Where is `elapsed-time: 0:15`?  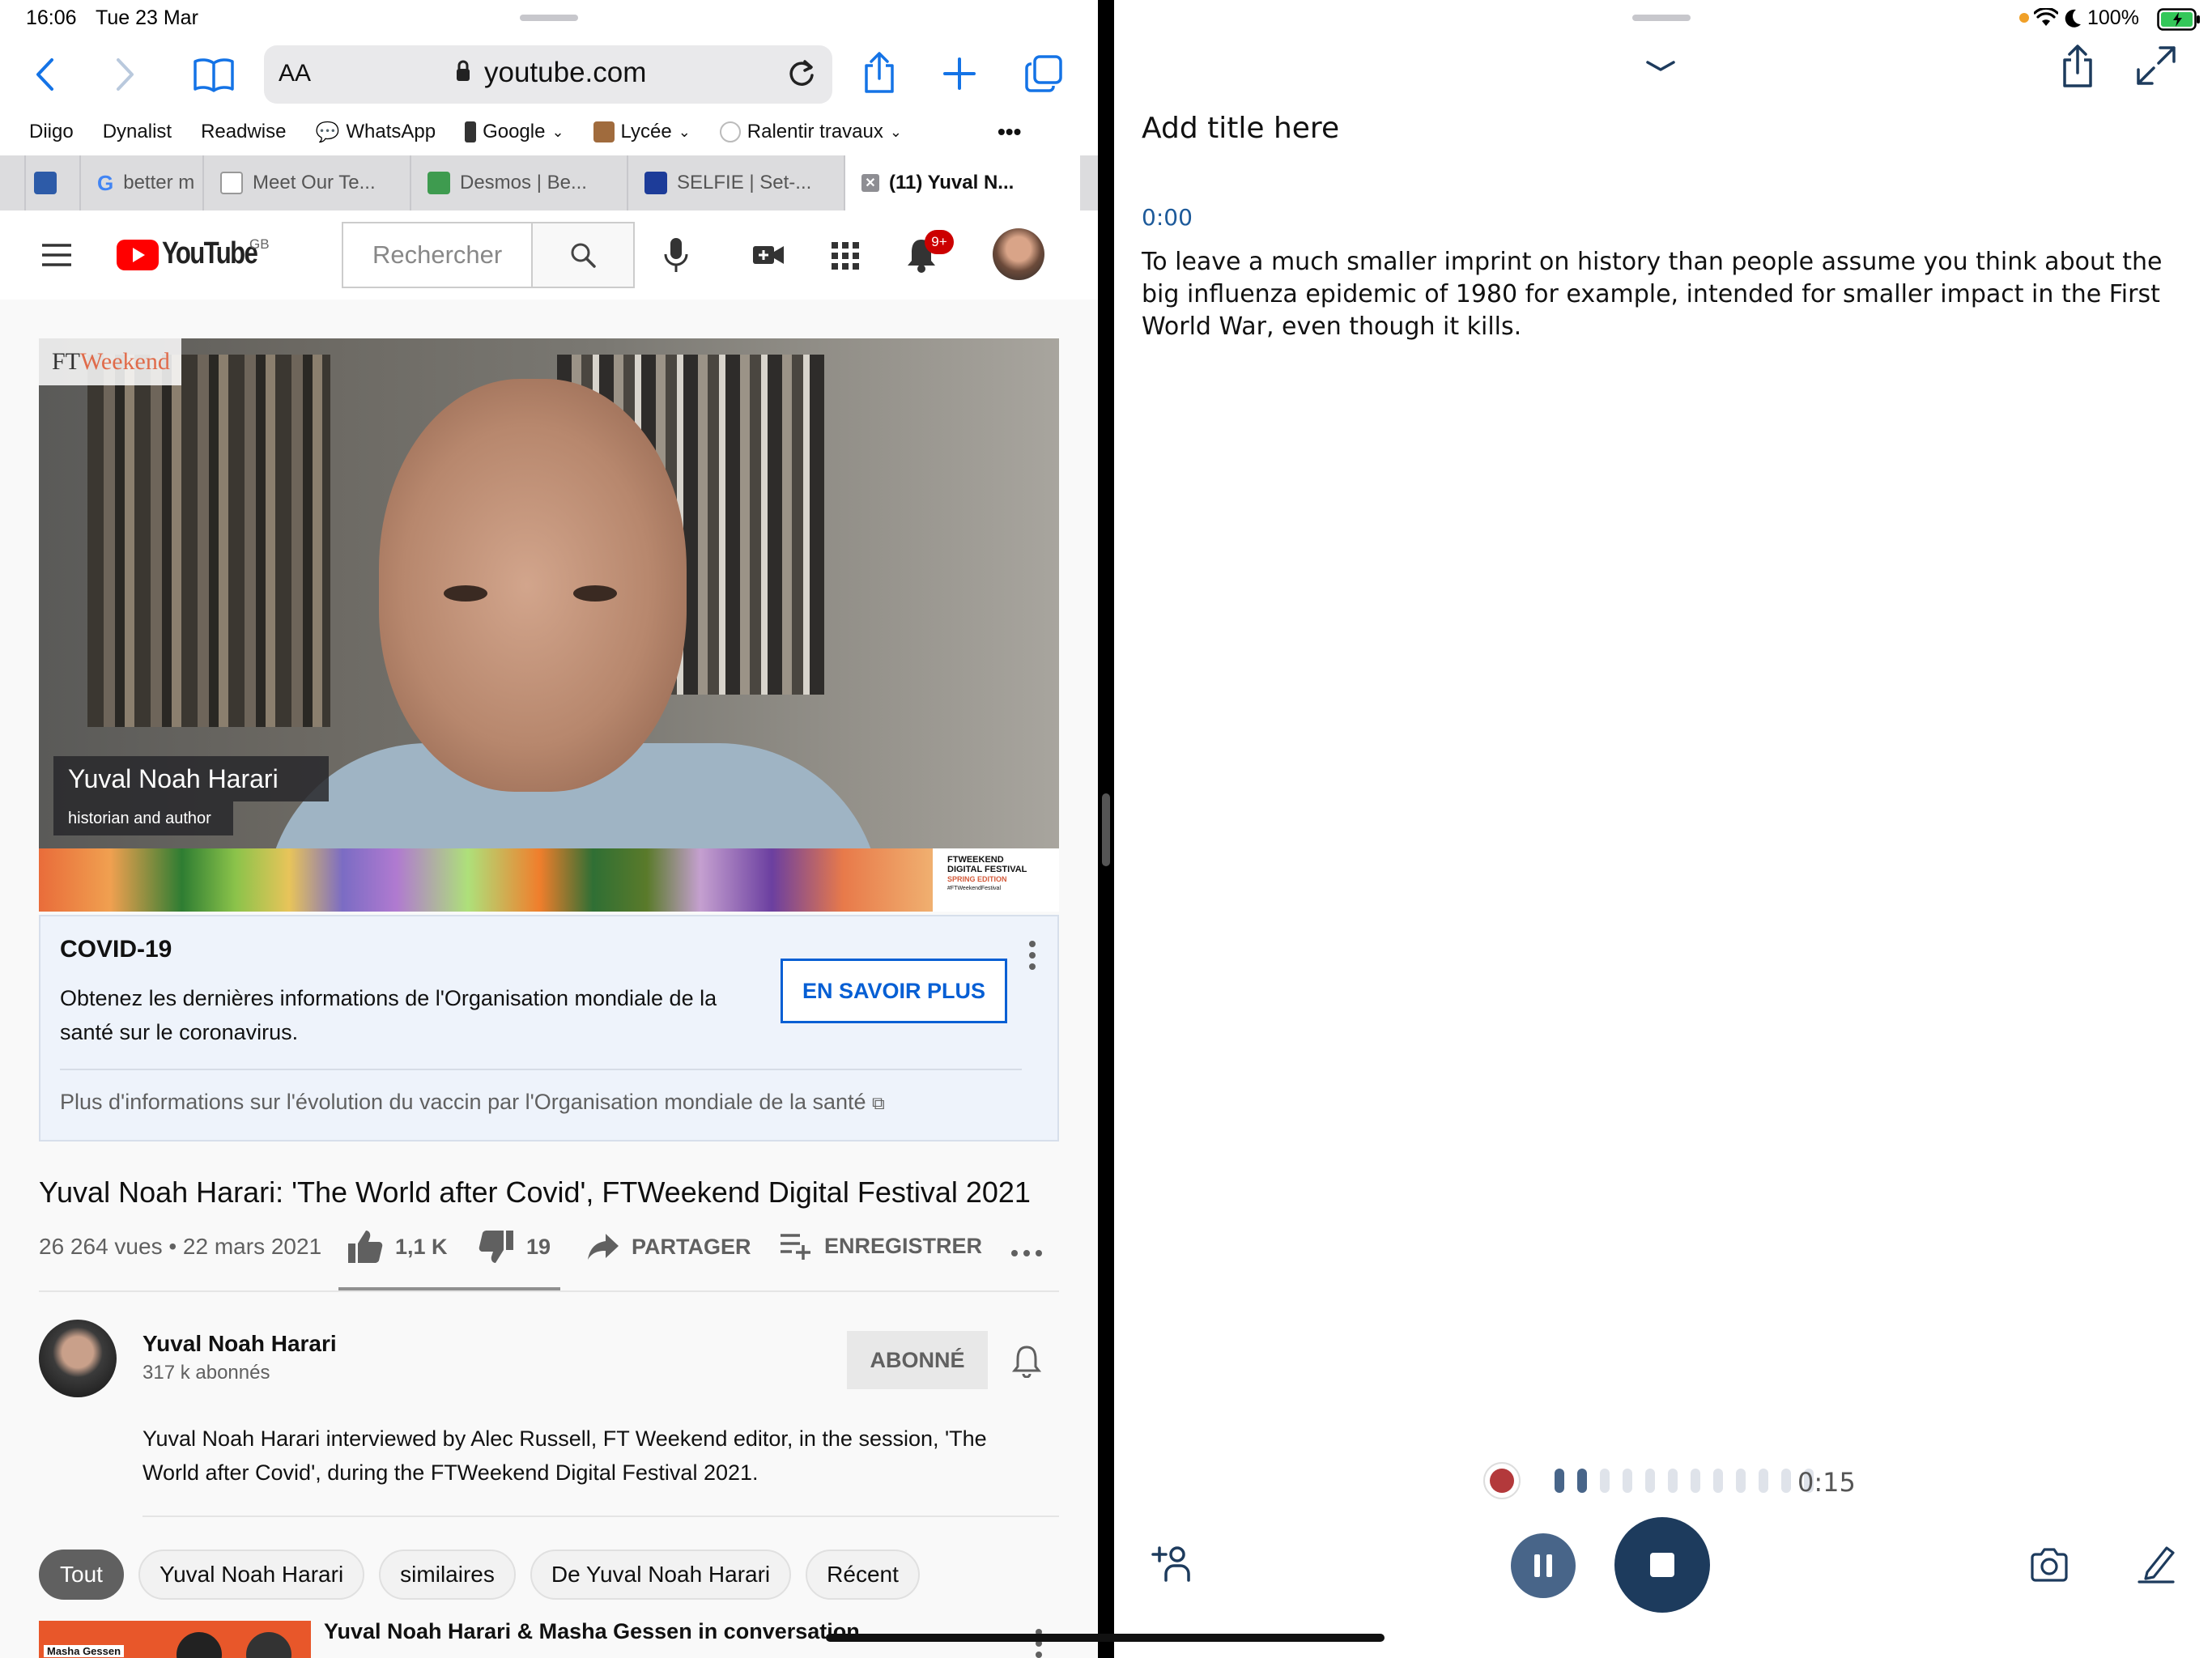
elapsed-time: 0:15 is located at coordinates (1827, 1482).